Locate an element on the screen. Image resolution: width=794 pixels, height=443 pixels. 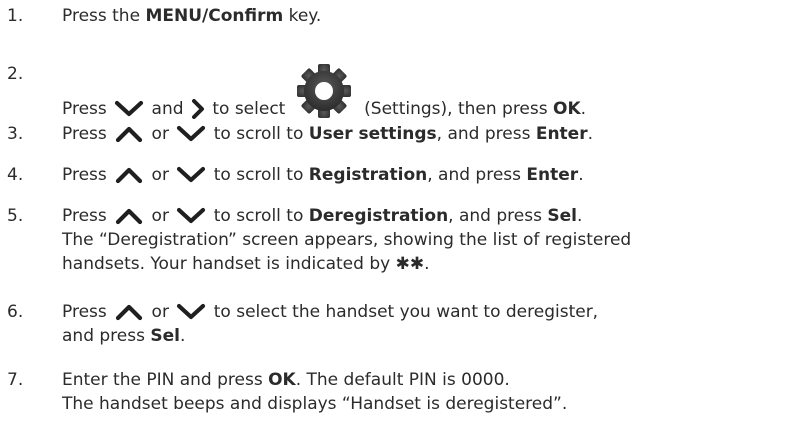
step-text-part: to select is located at coordinates (248, 109).